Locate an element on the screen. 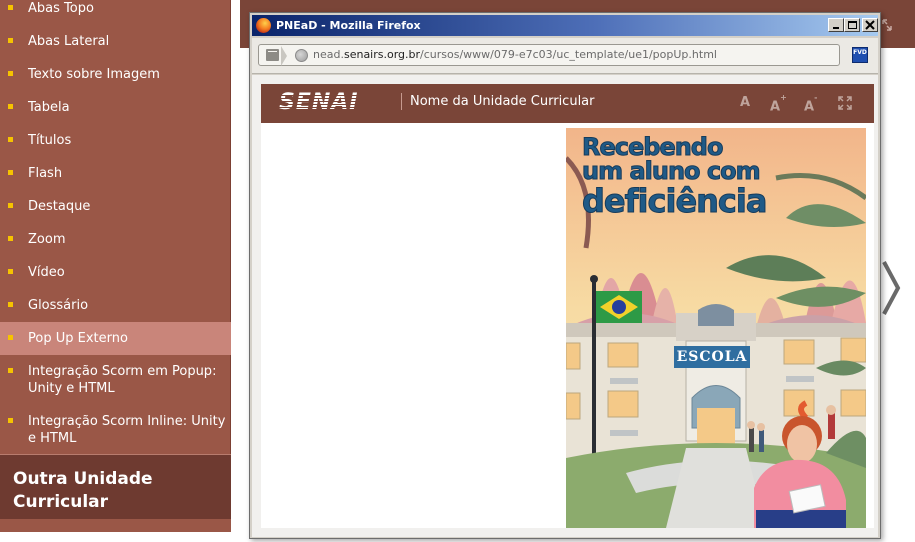 The height and width of the screenshot is (542, 915). cover-title-line-3: deficiência is located at coordinates (675, 201).